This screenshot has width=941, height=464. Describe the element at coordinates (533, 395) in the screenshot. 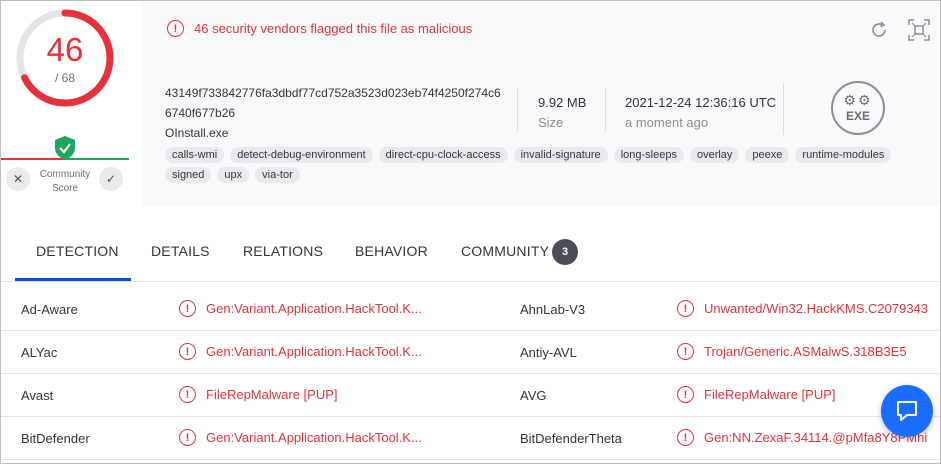

I see `vendor-name: AVG` at that location.